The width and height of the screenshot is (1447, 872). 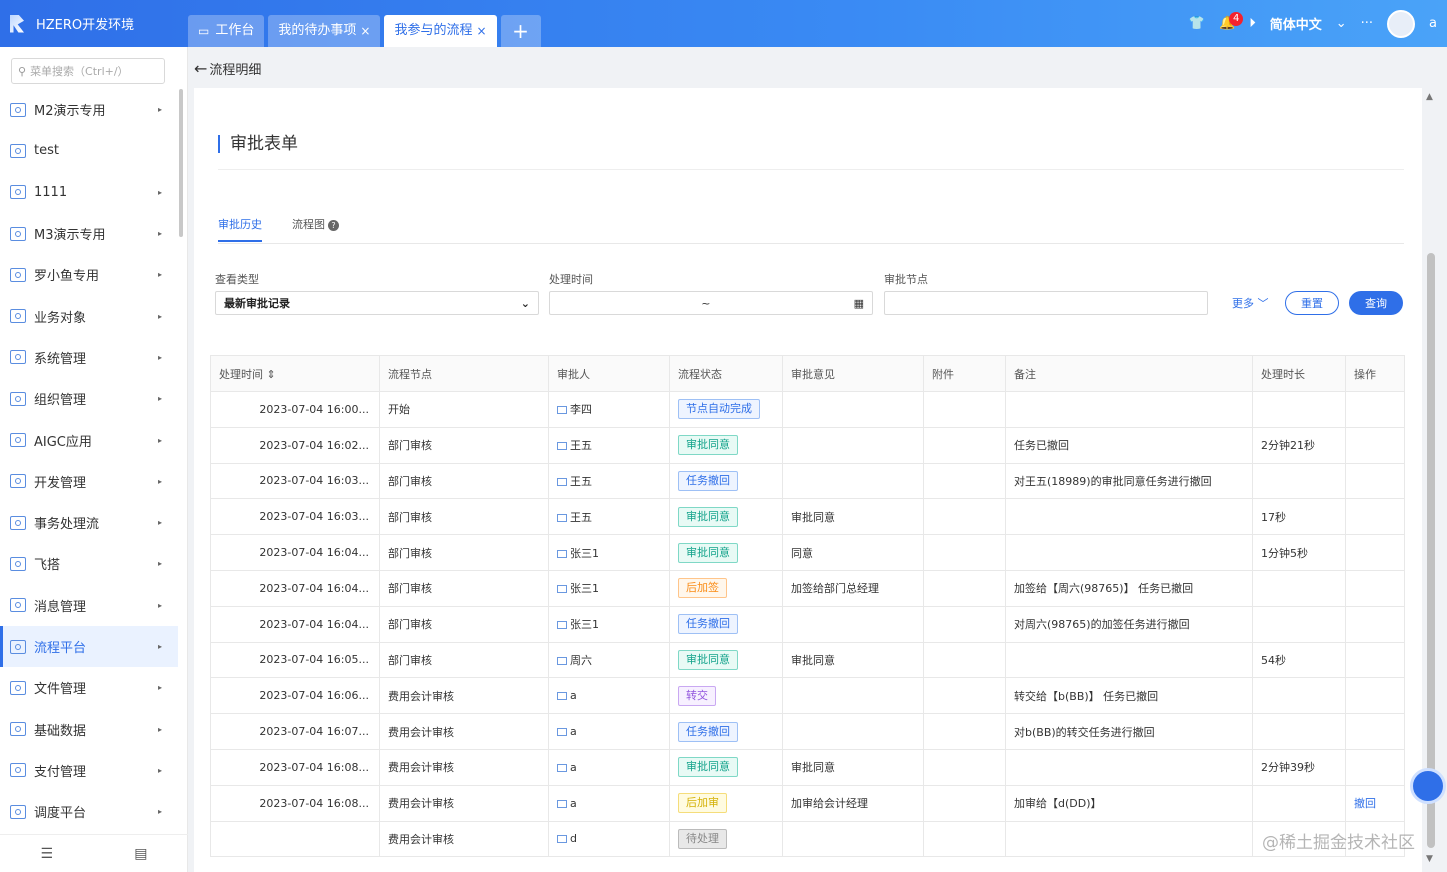 What do you see at coordinates (1129, 839) in the screenshot?
I see `cell-remark` at bounding box center [1129, 839].